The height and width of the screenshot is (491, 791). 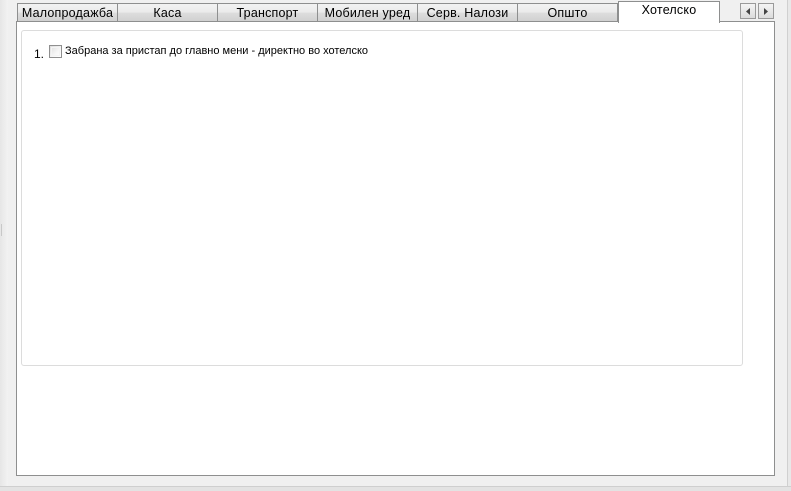 I want to click on tab-transport: Транспорт, so click(x=268, y=12).